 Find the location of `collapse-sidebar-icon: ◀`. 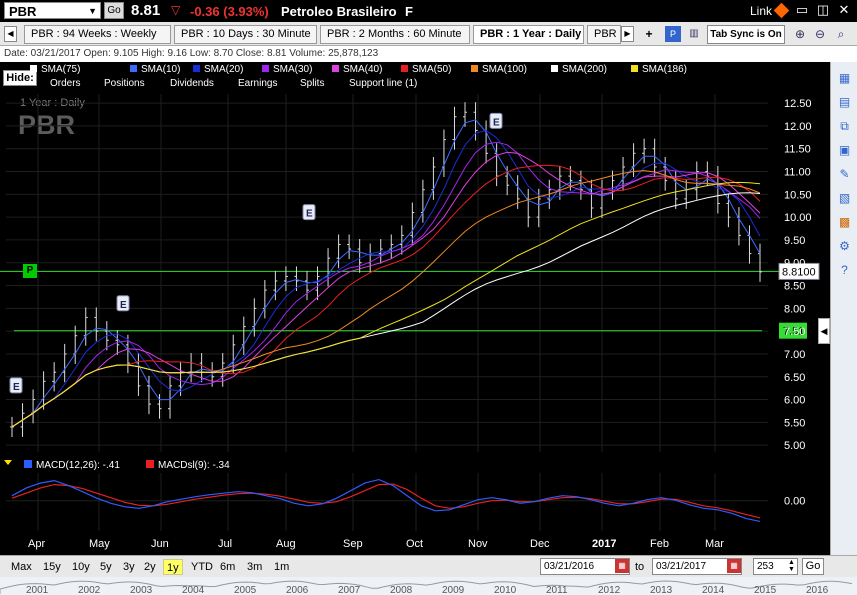

collapse-sidebar-icon: ◀ is located at coordinates (824, 331).